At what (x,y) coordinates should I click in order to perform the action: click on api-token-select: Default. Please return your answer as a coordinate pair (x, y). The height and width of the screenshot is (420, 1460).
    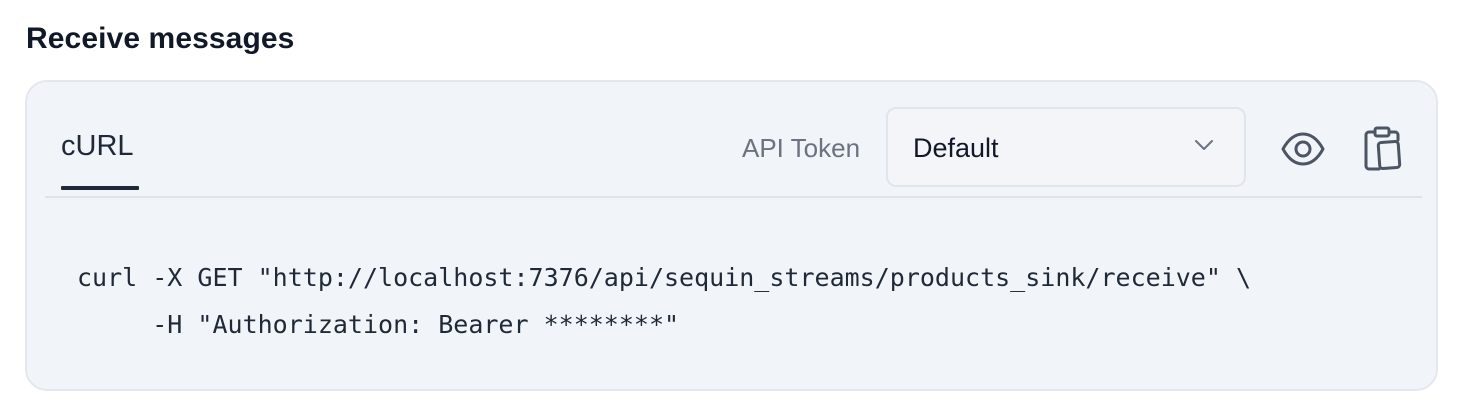
    Looking at the image, I should click on (1066, 147).